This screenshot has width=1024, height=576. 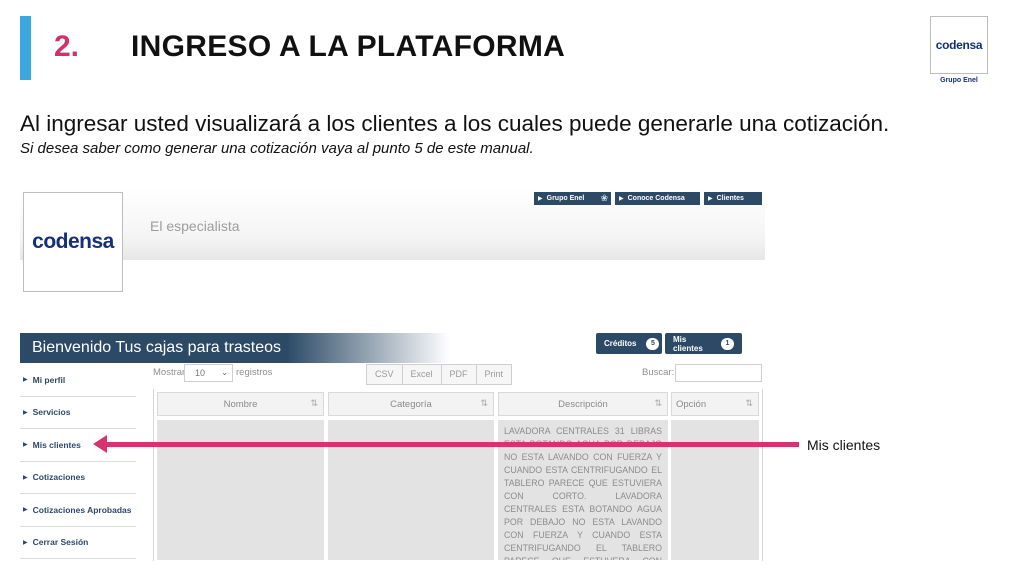 I want to click on sidebar-item-cotizaciones-aprobadas: ▶ Cotizaciones Aprobadas, so click(x=78, y=510).